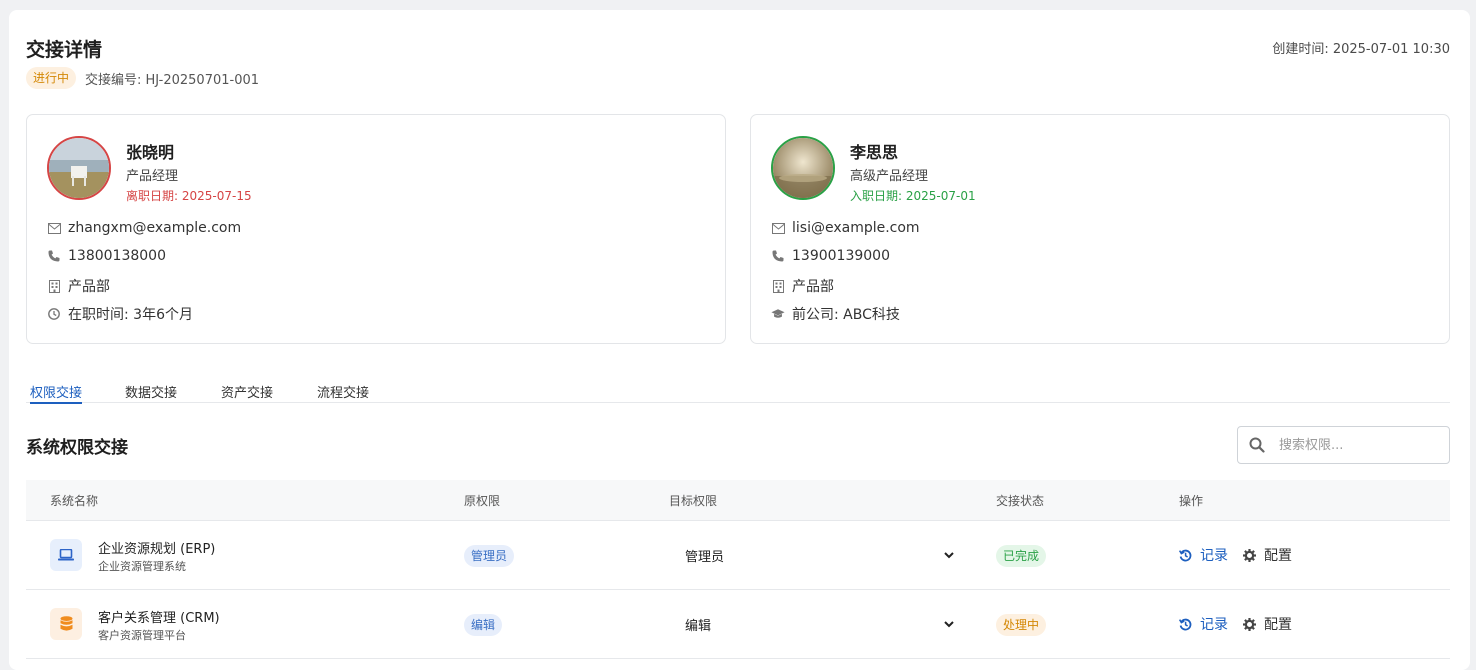 The image size is (1476, 670). Describe the element at coordinates (66, 624) in the screenshot. I see `database-icon` at that location.